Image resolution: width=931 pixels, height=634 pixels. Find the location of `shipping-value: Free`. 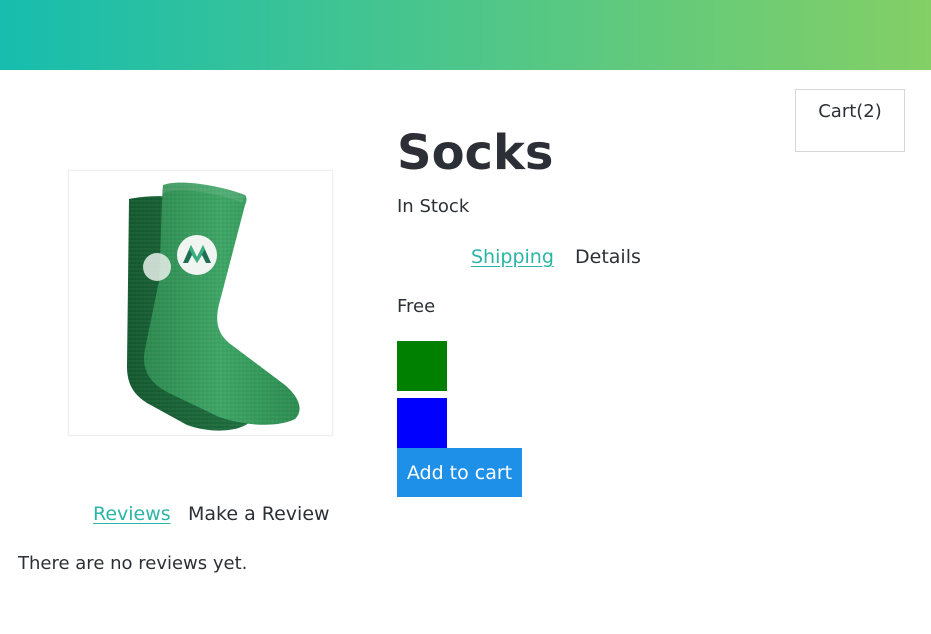

shipping-value: Free is located at coordinates (416, 306).